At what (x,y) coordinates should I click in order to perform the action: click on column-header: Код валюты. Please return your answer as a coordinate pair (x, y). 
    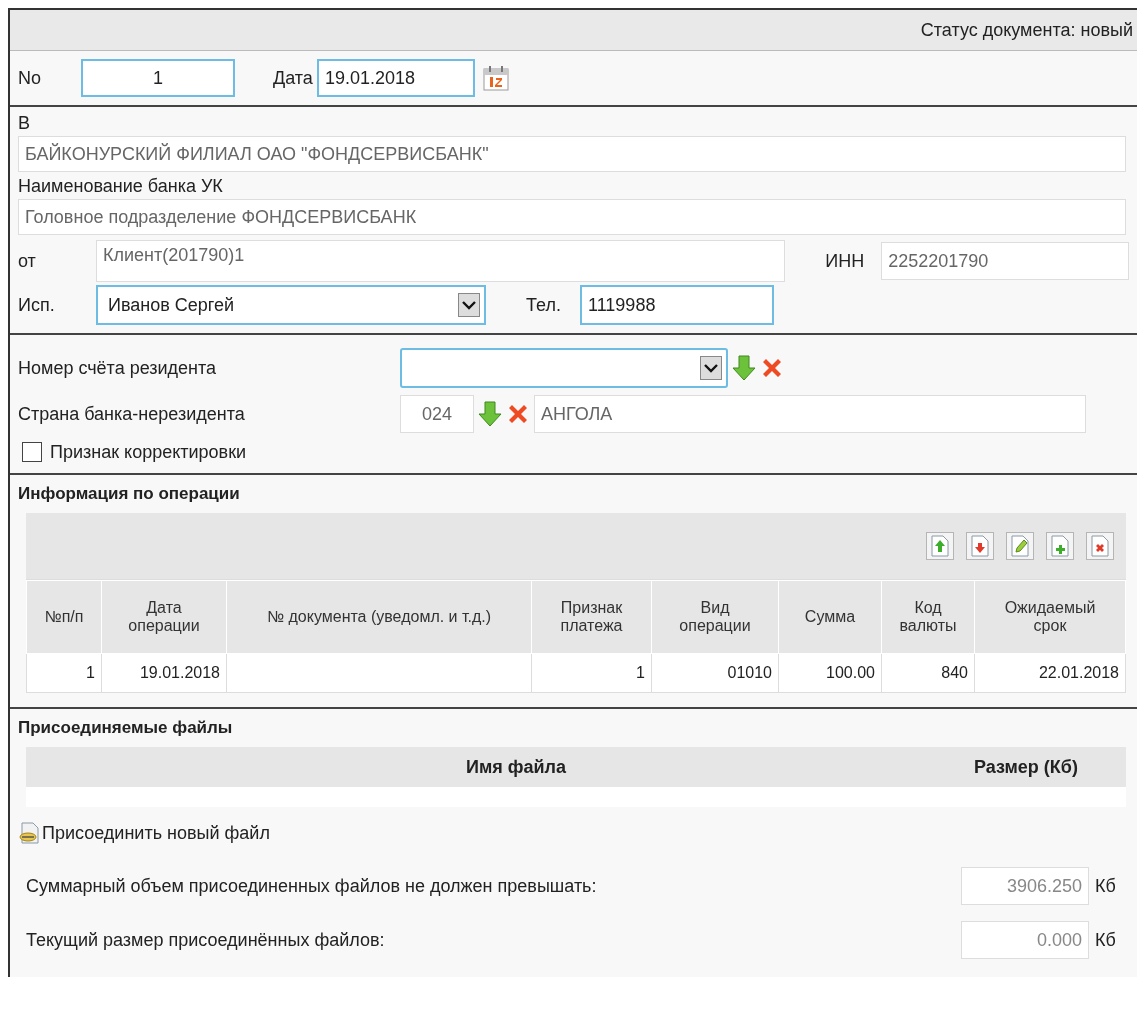
    Looking at the image, I should click on (928, 617).